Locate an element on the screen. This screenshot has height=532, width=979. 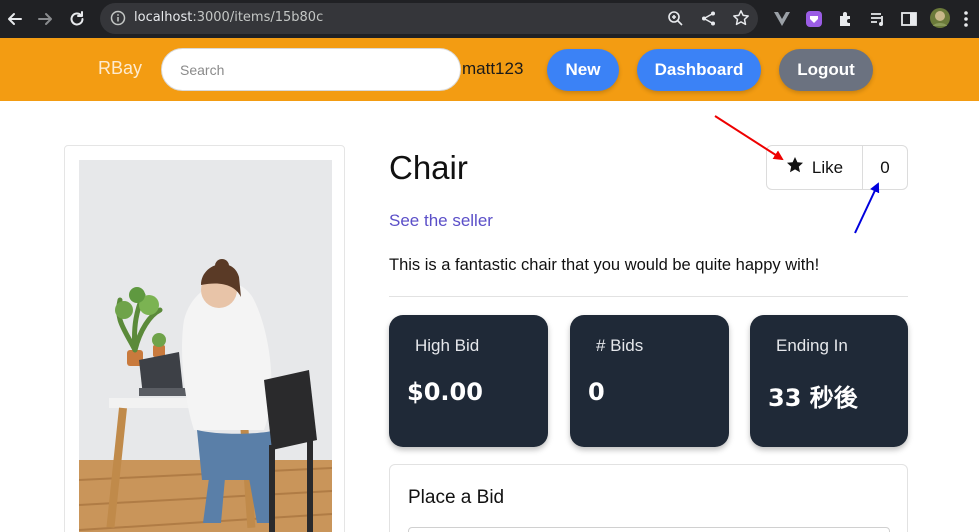
dashboard-button: Dashboard is located at coordinates (699, 70).